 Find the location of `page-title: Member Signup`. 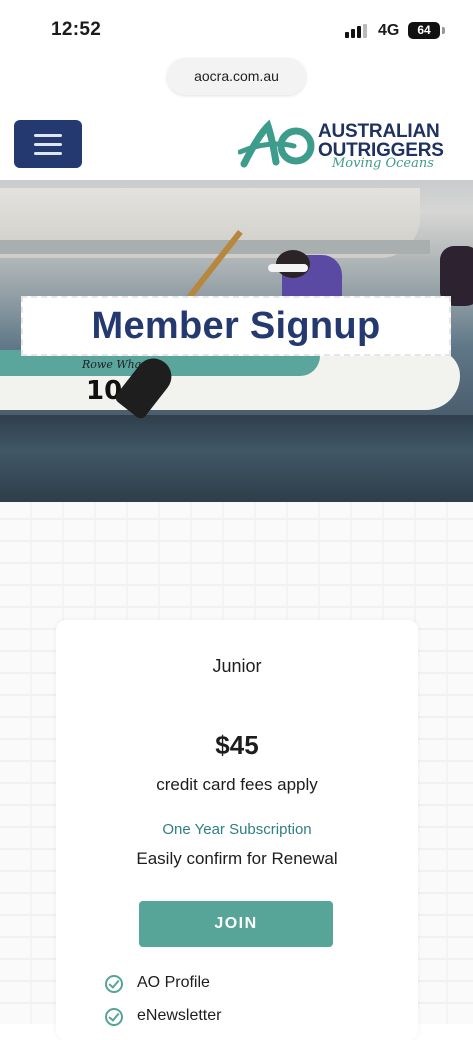

page-title: Member Signup is located at coordinates (236, 326).